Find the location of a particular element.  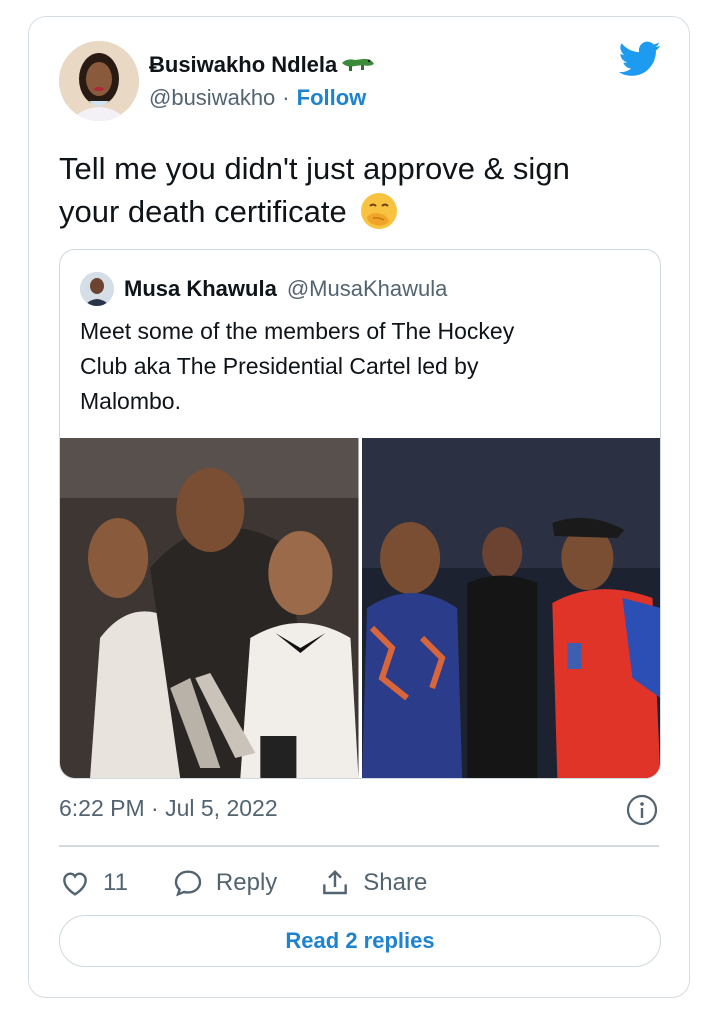

reply-button: Reply is located at coordinates (224, 883).